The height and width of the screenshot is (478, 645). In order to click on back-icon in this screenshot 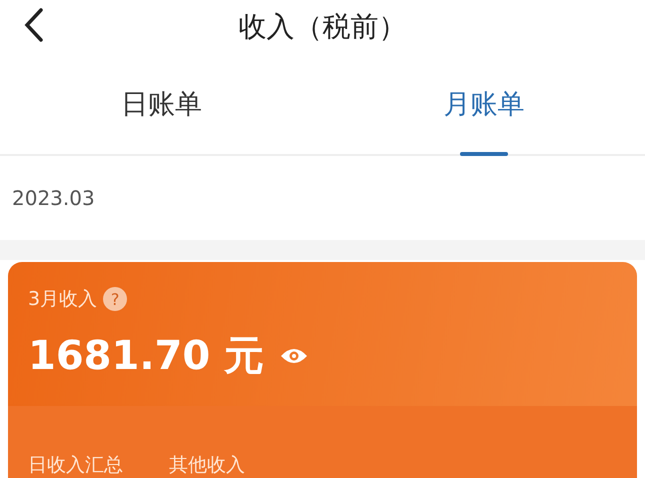, I will do `click(34, 25)`.